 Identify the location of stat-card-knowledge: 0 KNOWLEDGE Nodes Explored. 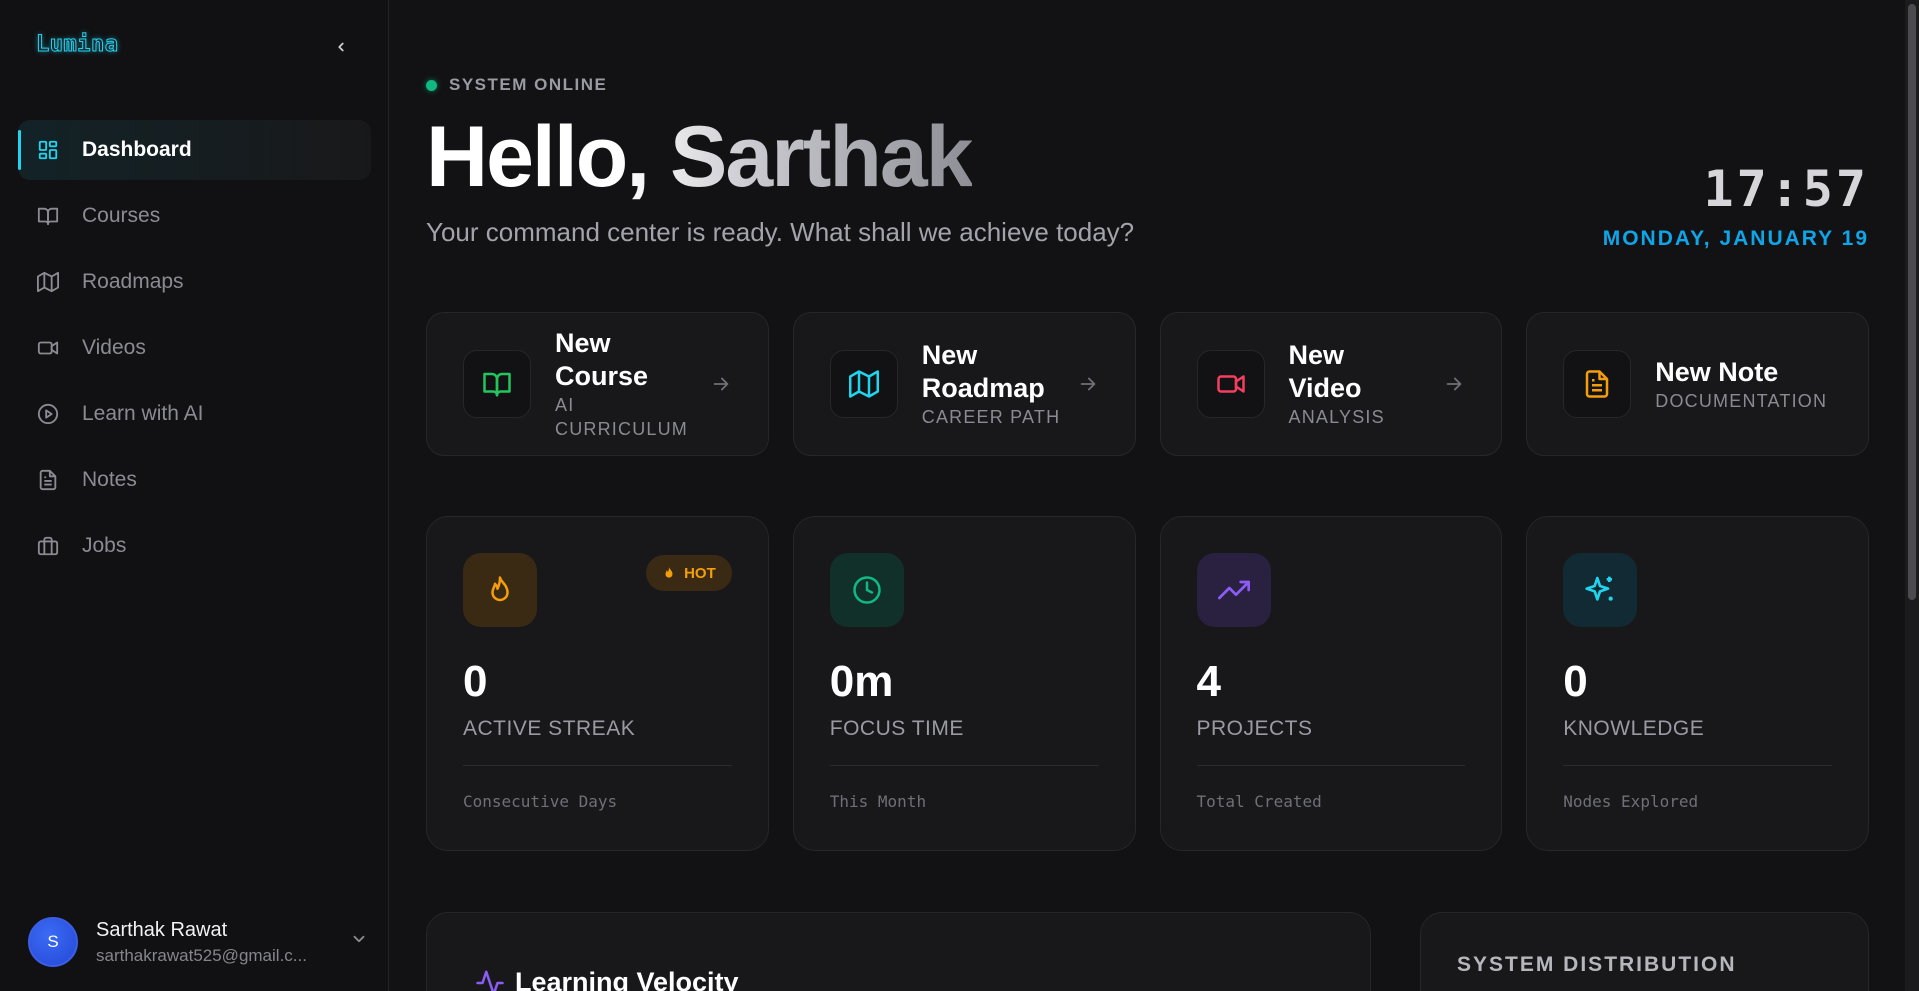
(1697, 683).